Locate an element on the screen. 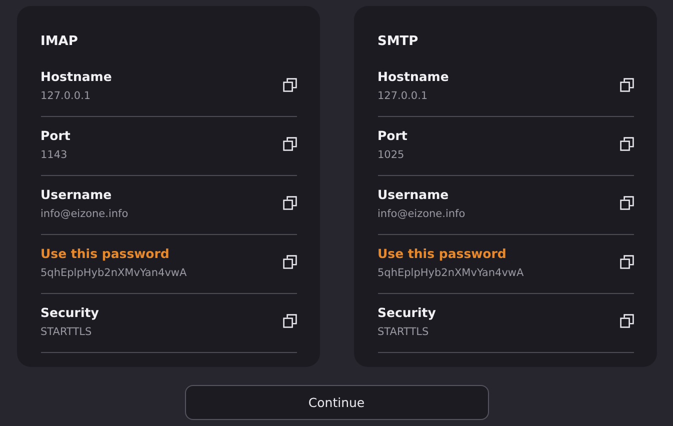 The height and width of the screenshot is (426, 673). field-value: 1143 is located at coordinates (54, 154).